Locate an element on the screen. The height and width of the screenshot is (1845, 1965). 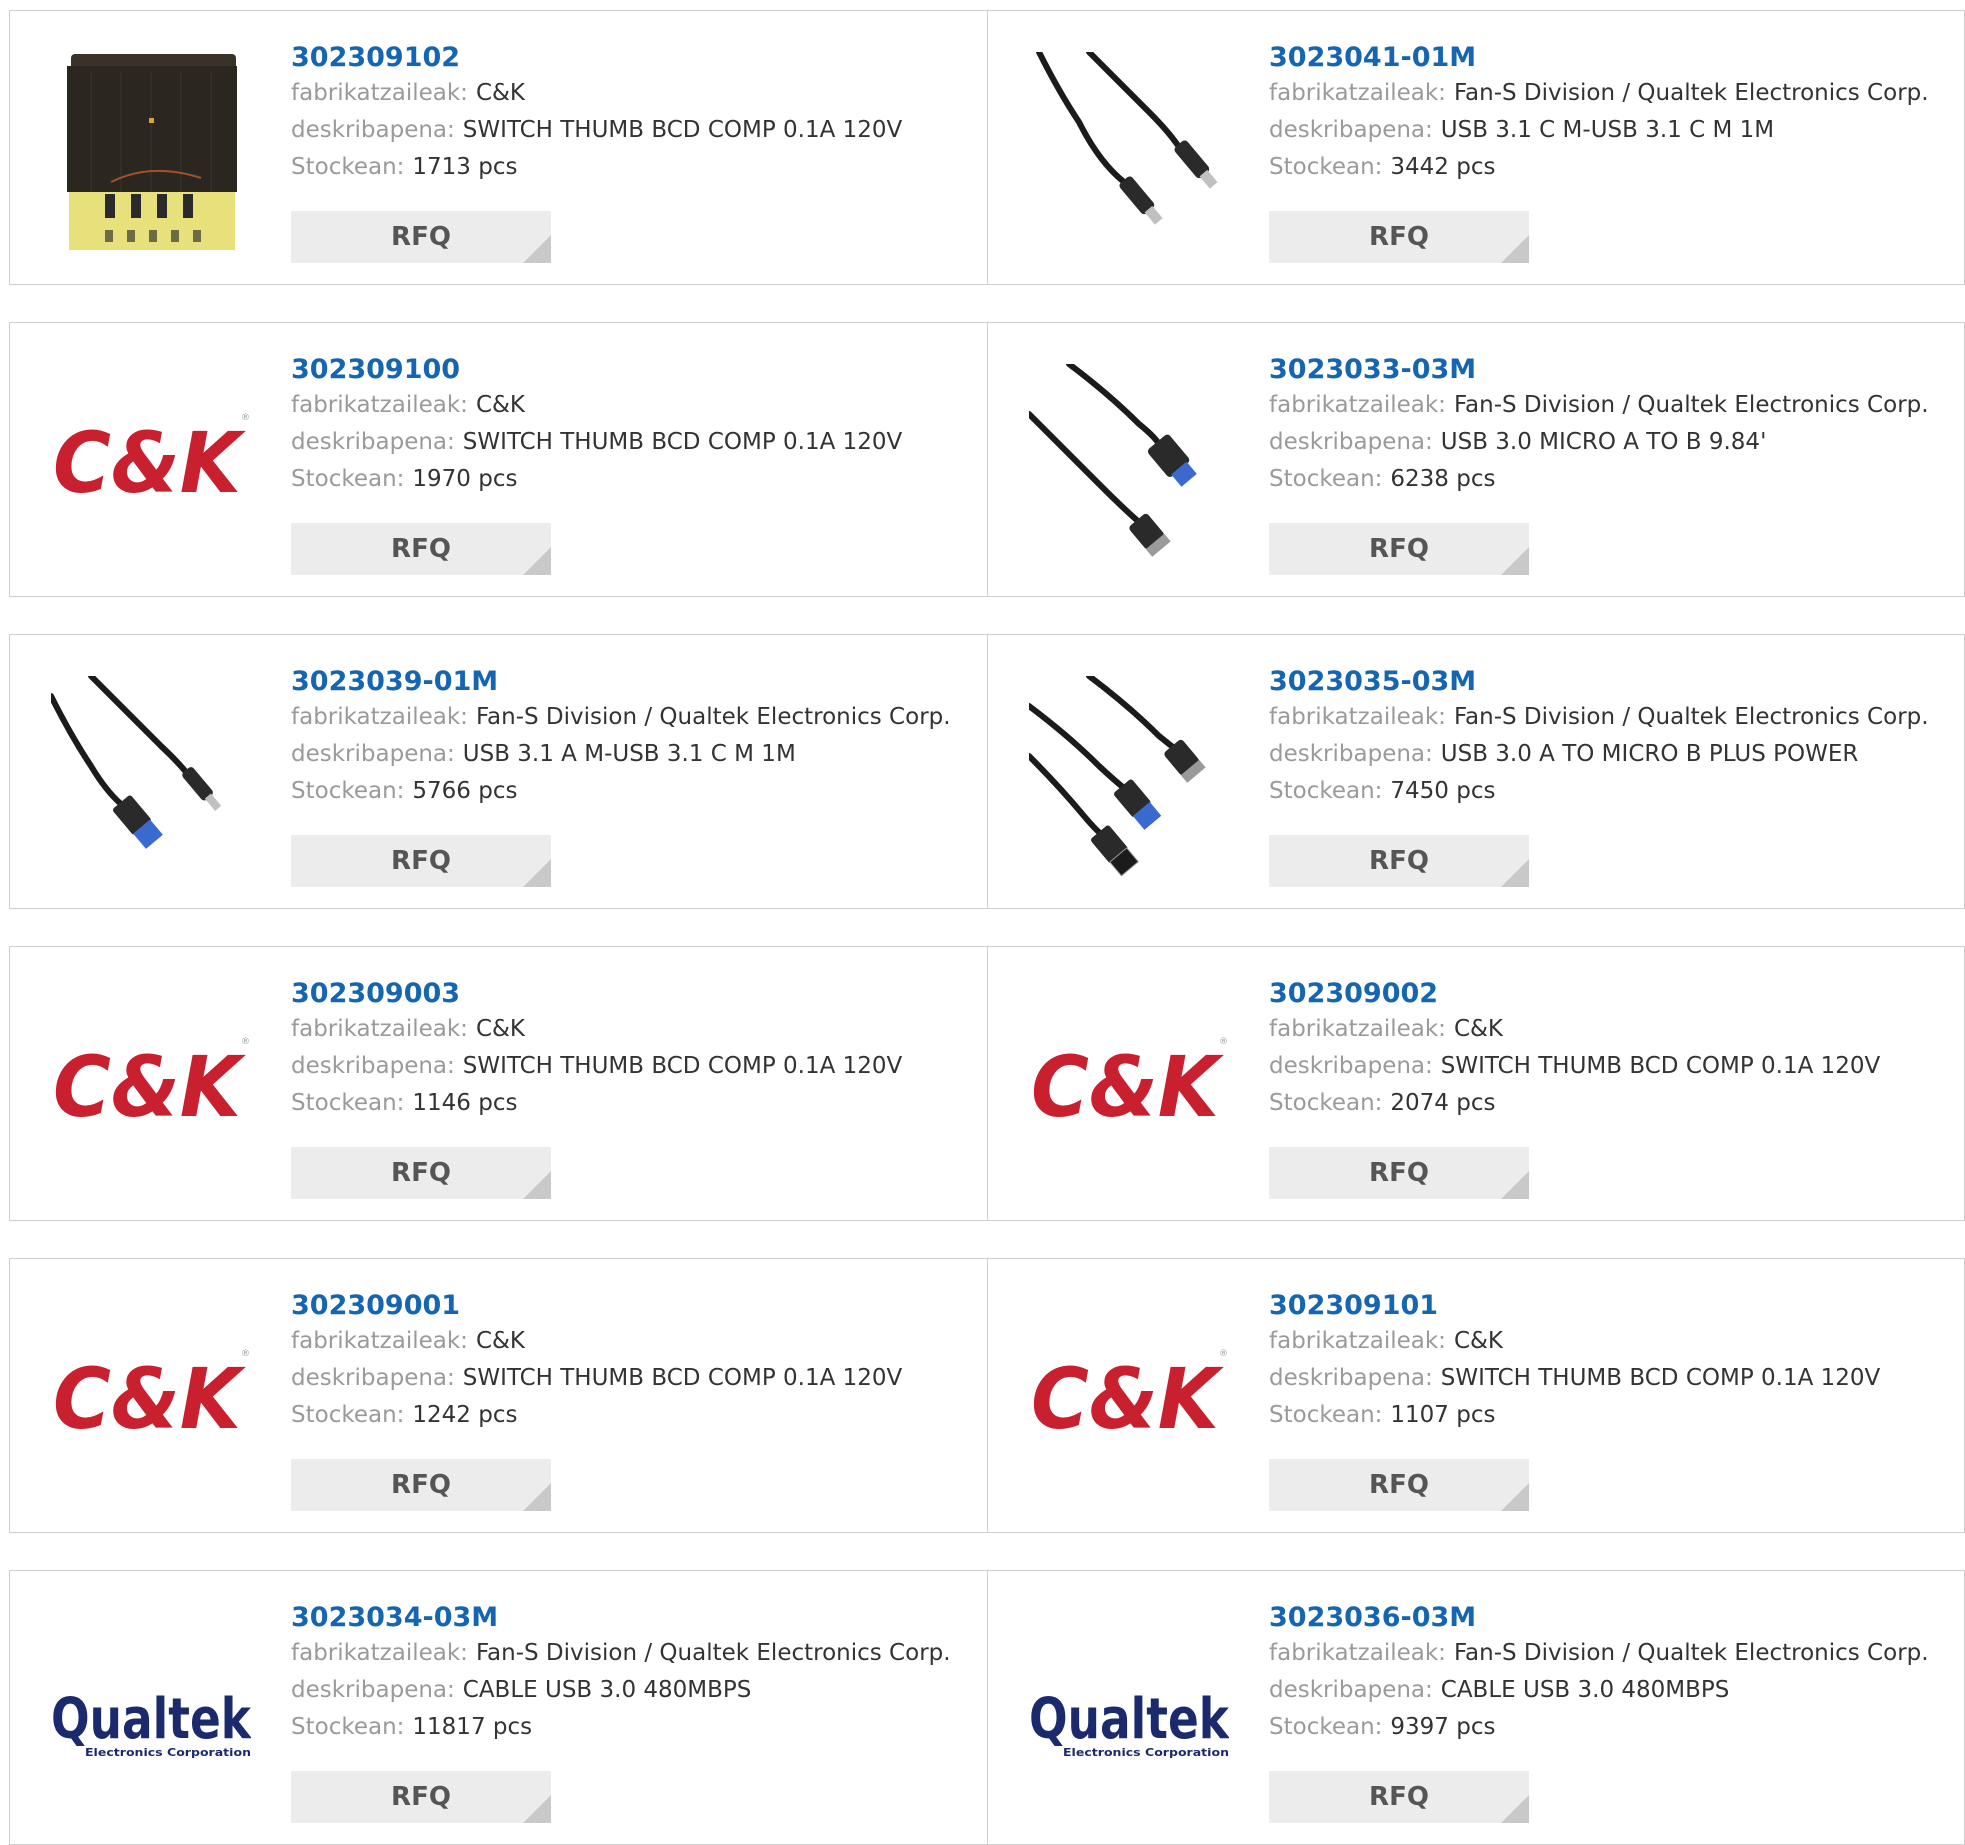
stock-value: 6238 pcs is located at coordinates (1443, 479).